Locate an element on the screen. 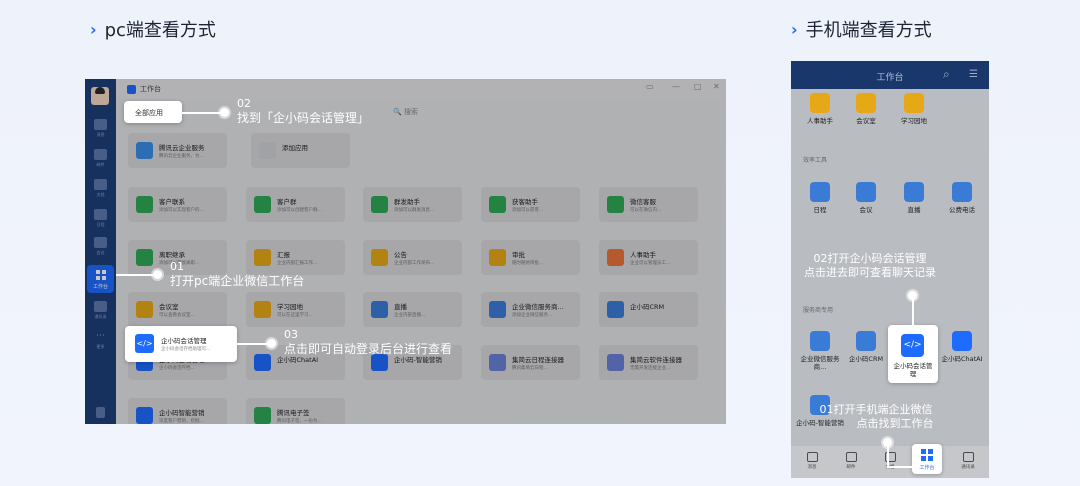  tab-workbench: 工作台 is located at coordinates (927, 459).